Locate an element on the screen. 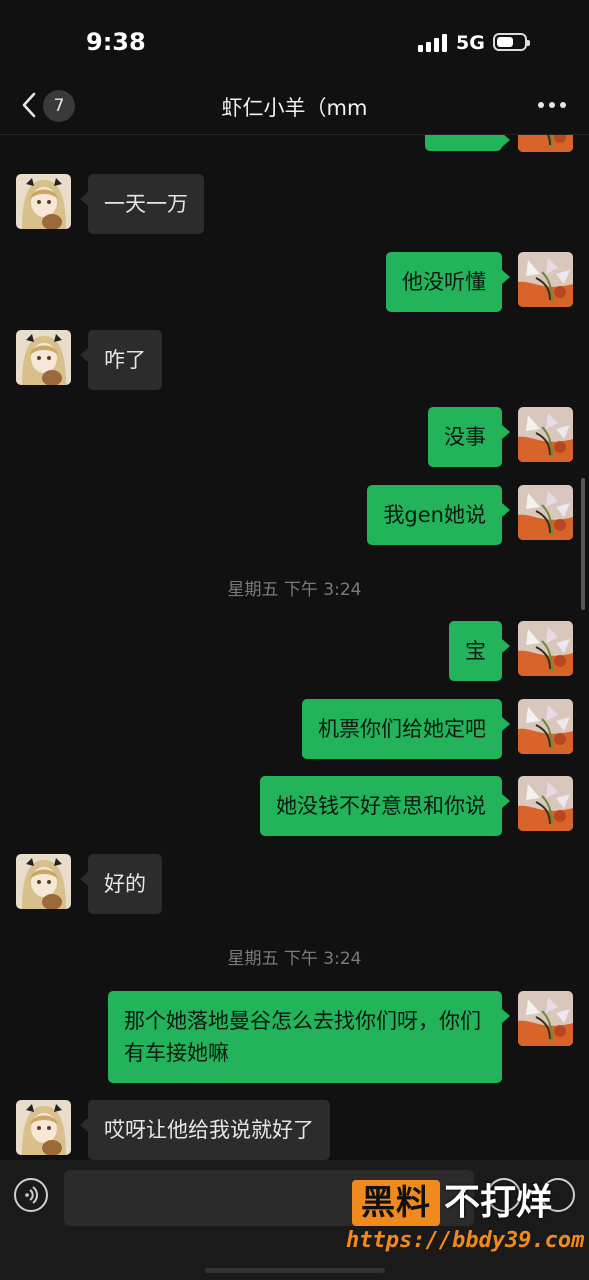  input-bar: 黑料 不打烊 https://bbdy39.com is located at coordinates (294, 1220).